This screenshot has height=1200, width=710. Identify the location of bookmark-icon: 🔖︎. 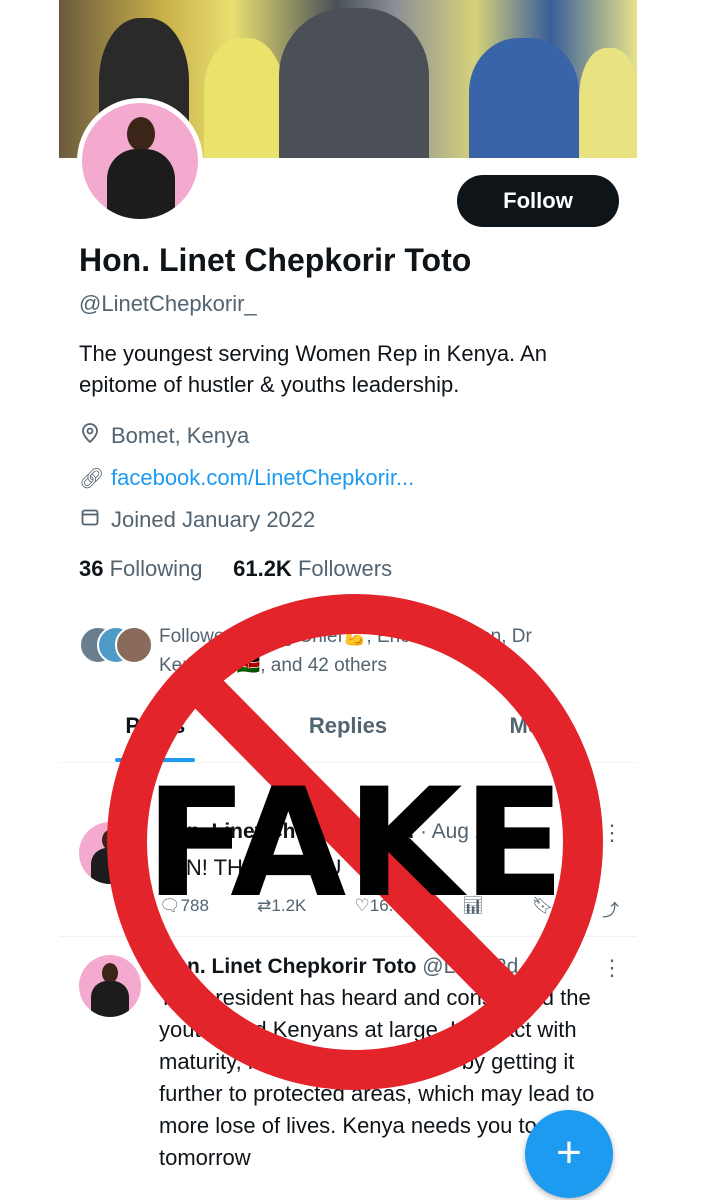
(543, 905).